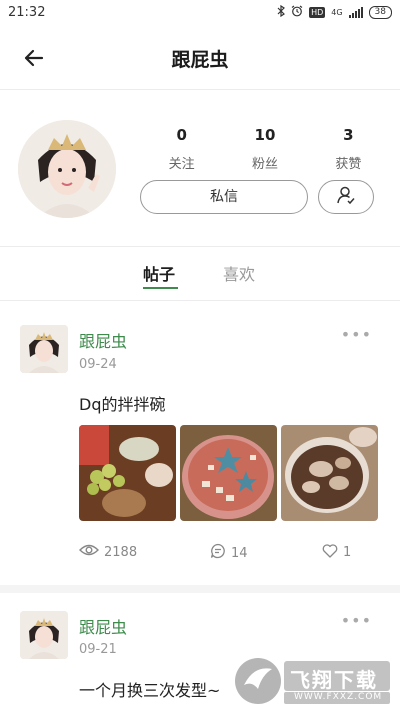 The height and width of the screenshot is (714, 400). I want to click on tab-likes: 喜欢, so click(239, 273).